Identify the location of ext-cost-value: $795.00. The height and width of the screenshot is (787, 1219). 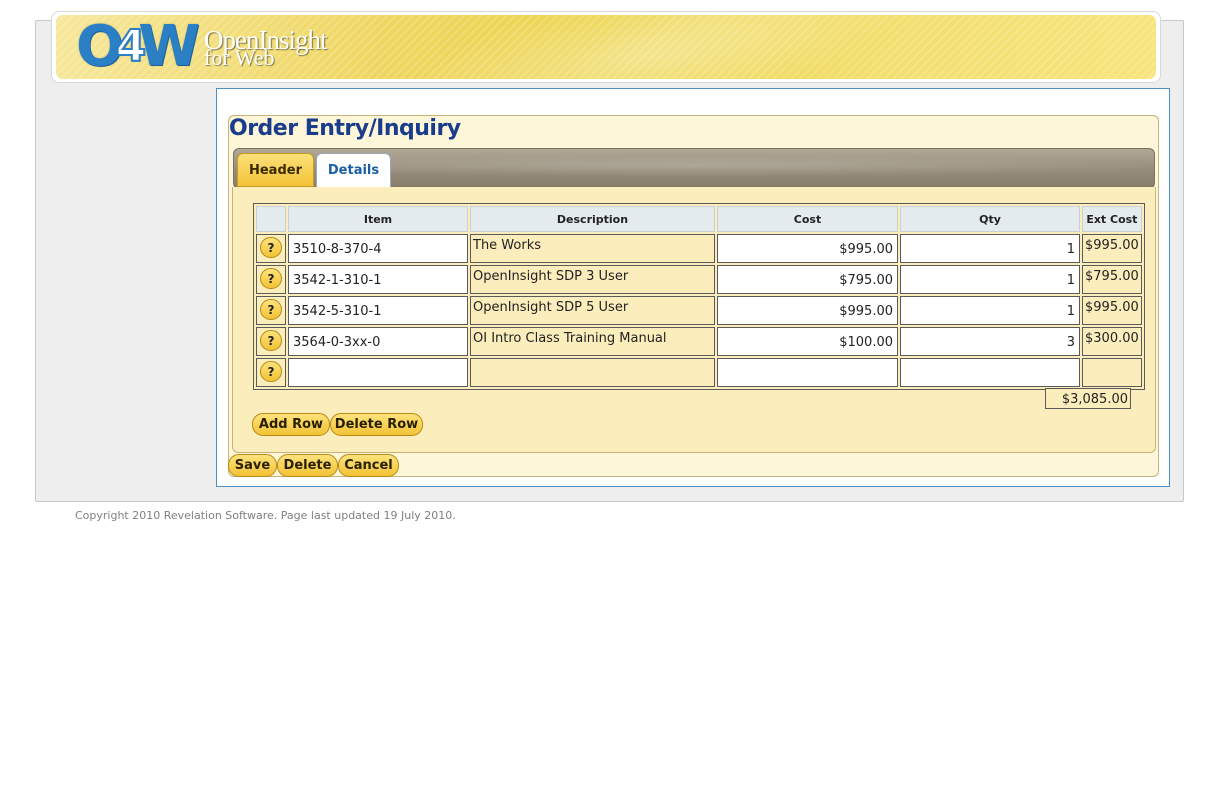
(1112, 276).